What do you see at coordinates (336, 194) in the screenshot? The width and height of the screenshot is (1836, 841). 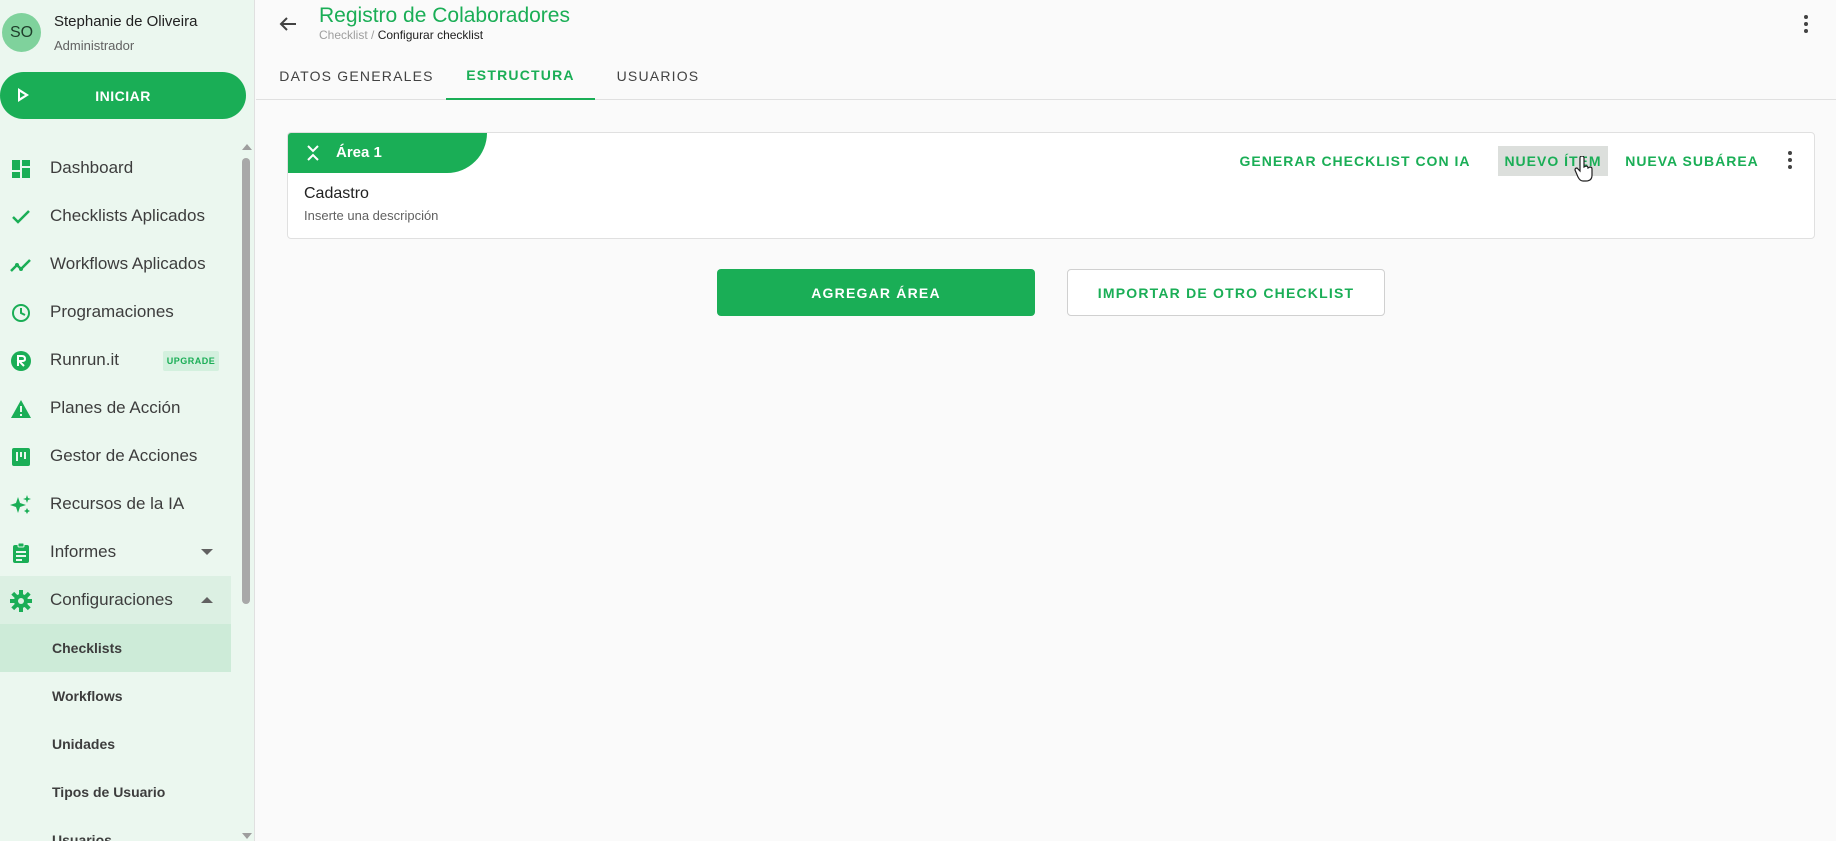 I see `area-title: Cadastro` at bounding box center [336, 194].